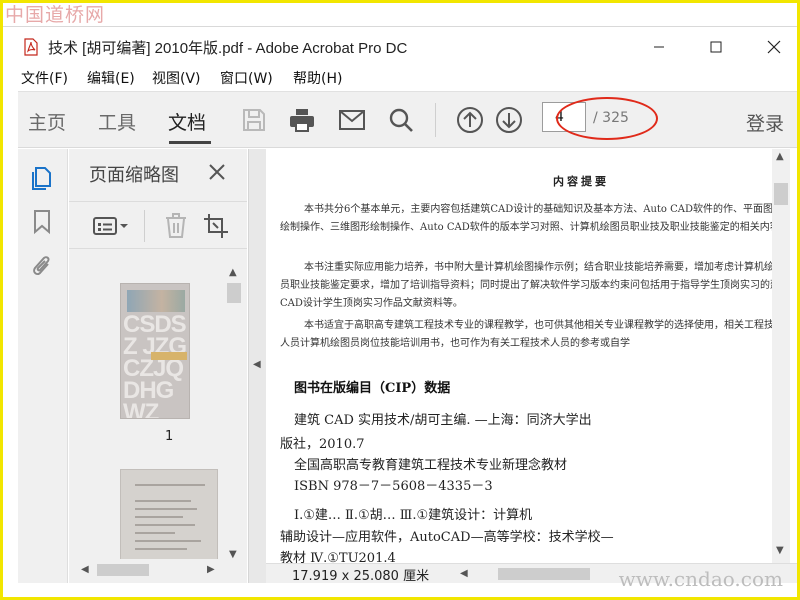 This screenshot has width=800, height=600. I want to click on close-panel-icon, so click(217, 172).